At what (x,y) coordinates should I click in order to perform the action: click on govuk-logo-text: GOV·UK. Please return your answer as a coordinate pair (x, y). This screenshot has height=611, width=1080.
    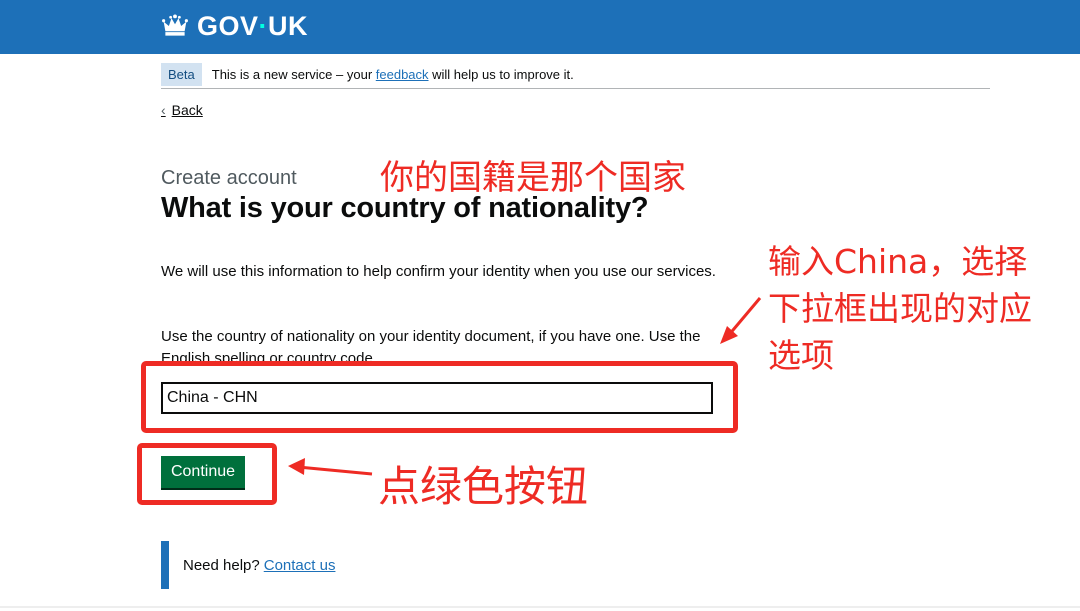
    Looking at the image, I should click on (253, 25).